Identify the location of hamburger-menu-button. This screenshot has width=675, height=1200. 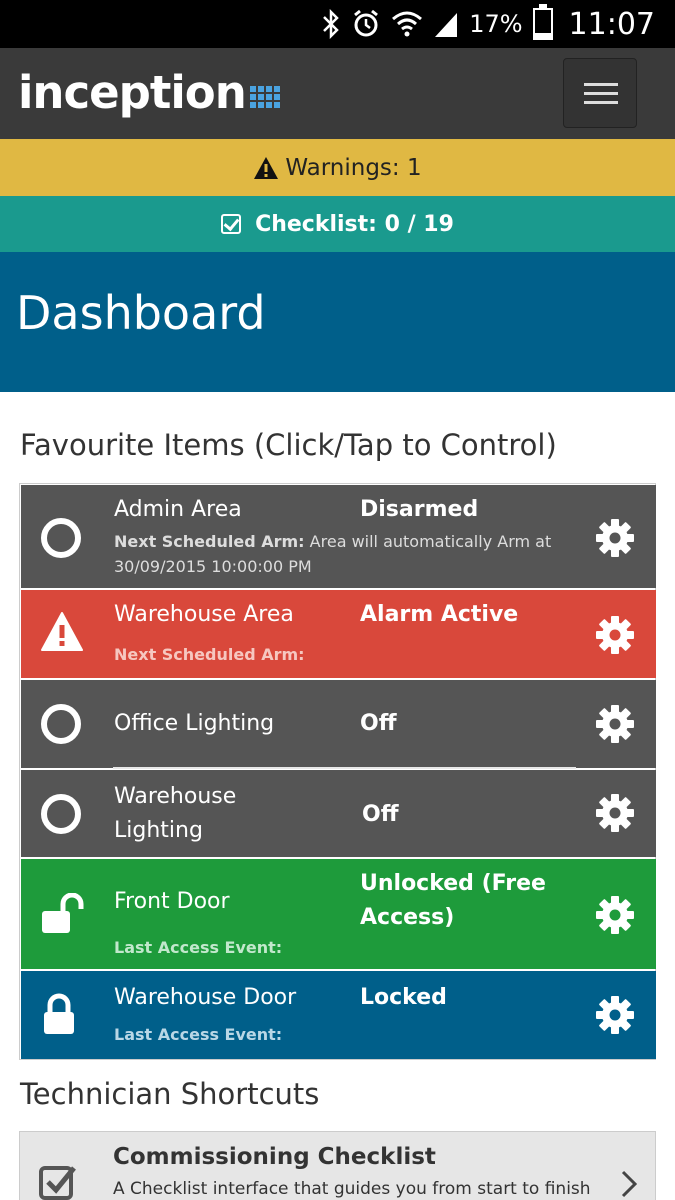
(600, 93).